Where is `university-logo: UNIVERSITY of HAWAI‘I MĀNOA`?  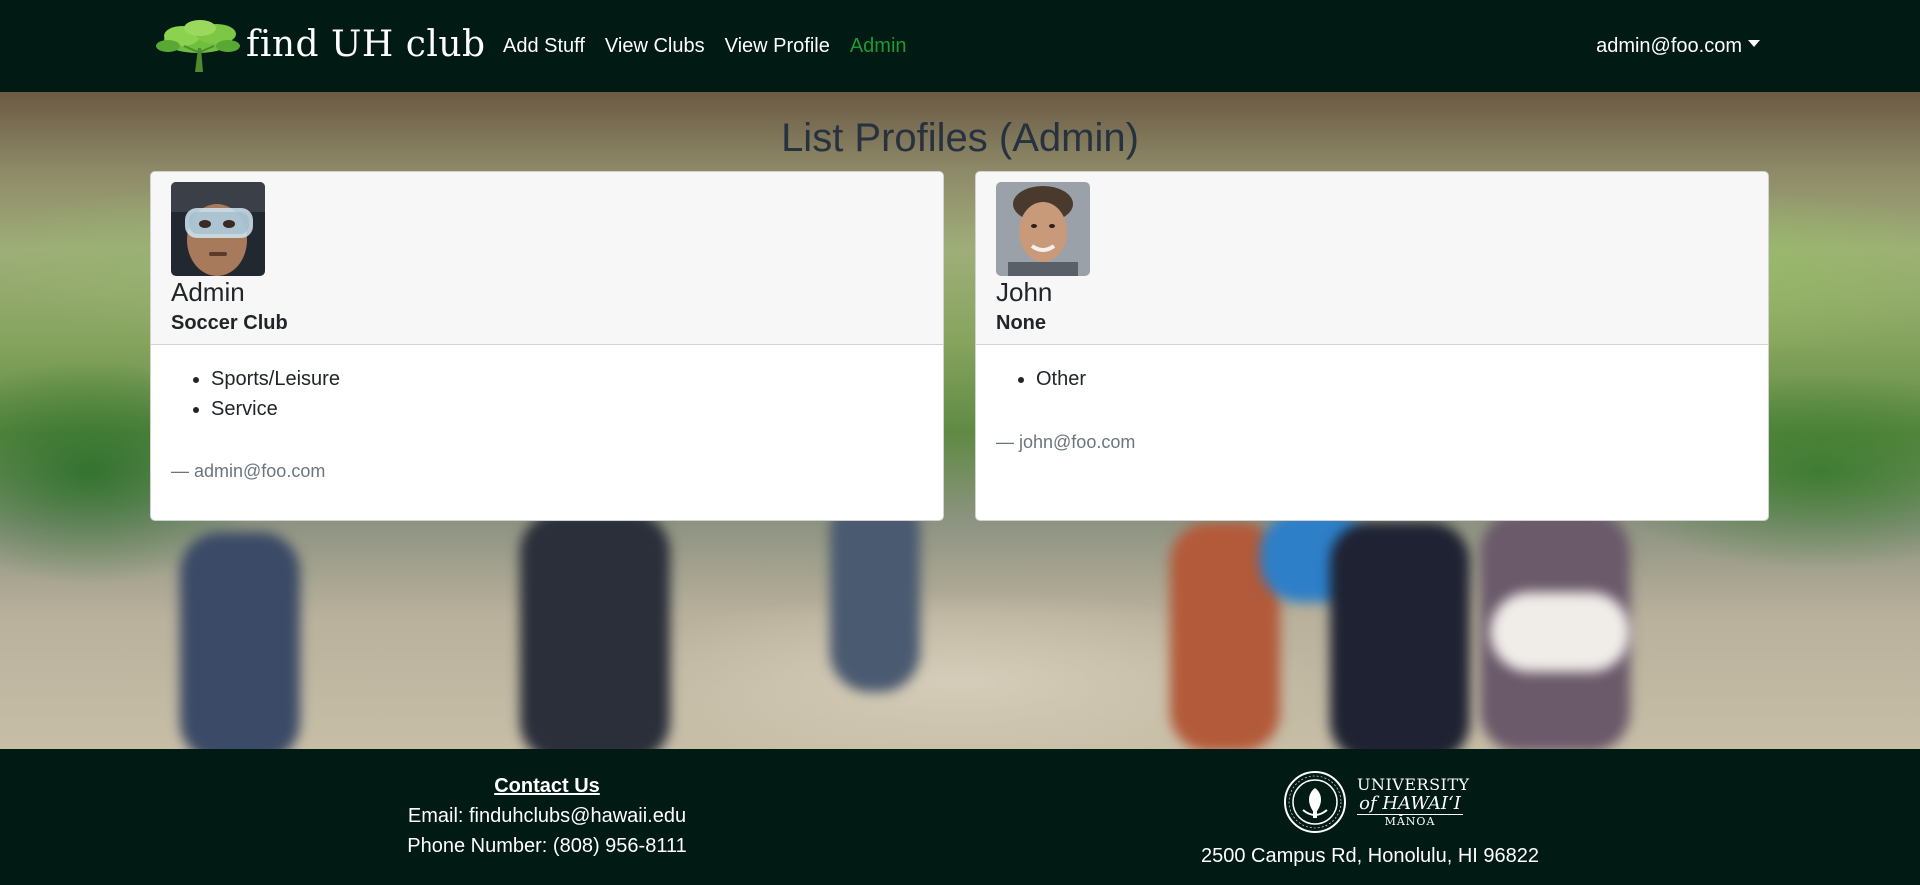 university-logo: UNIVERSITY of HAWAI‘I MĀNOA is located at coordinates (1376, 802).